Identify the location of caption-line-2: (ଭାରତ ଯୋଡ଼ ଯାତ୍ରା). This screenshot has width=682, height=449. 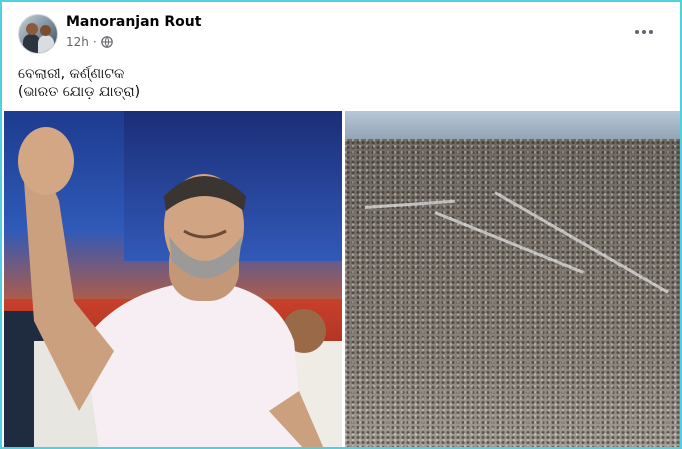
(79, 92).